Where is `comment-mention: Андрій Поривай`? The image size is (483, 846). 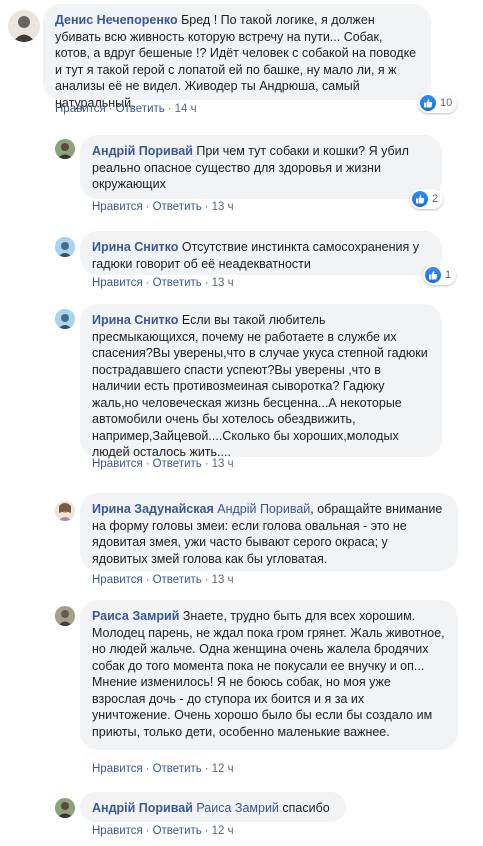
comment-mention: Андрій Поривай is located at coordinates (263, 509).